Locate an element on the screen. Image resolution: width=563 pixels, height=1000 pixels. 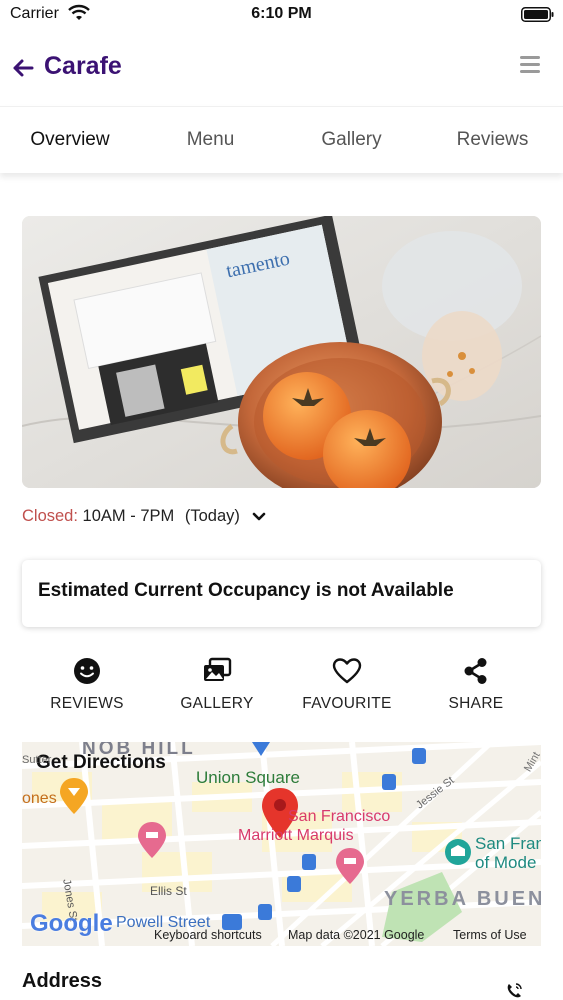
photos-icon is located at coordinates (218, 669).